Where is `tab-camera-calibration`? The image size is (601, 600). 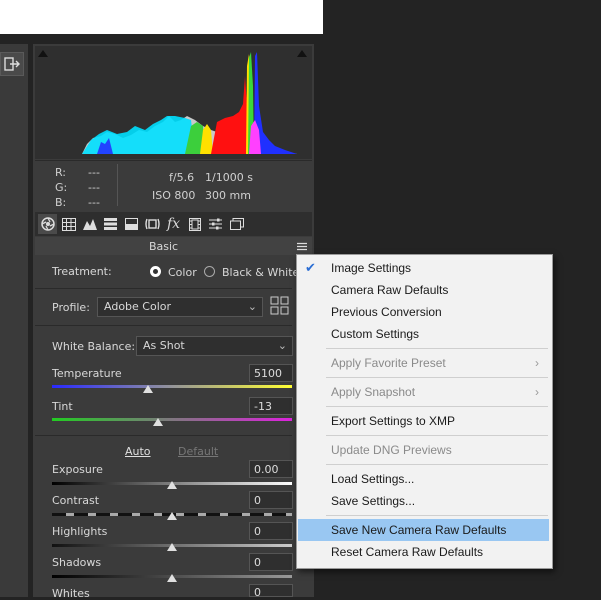 tab-camera-calibration is located at coordinates (194, 224).